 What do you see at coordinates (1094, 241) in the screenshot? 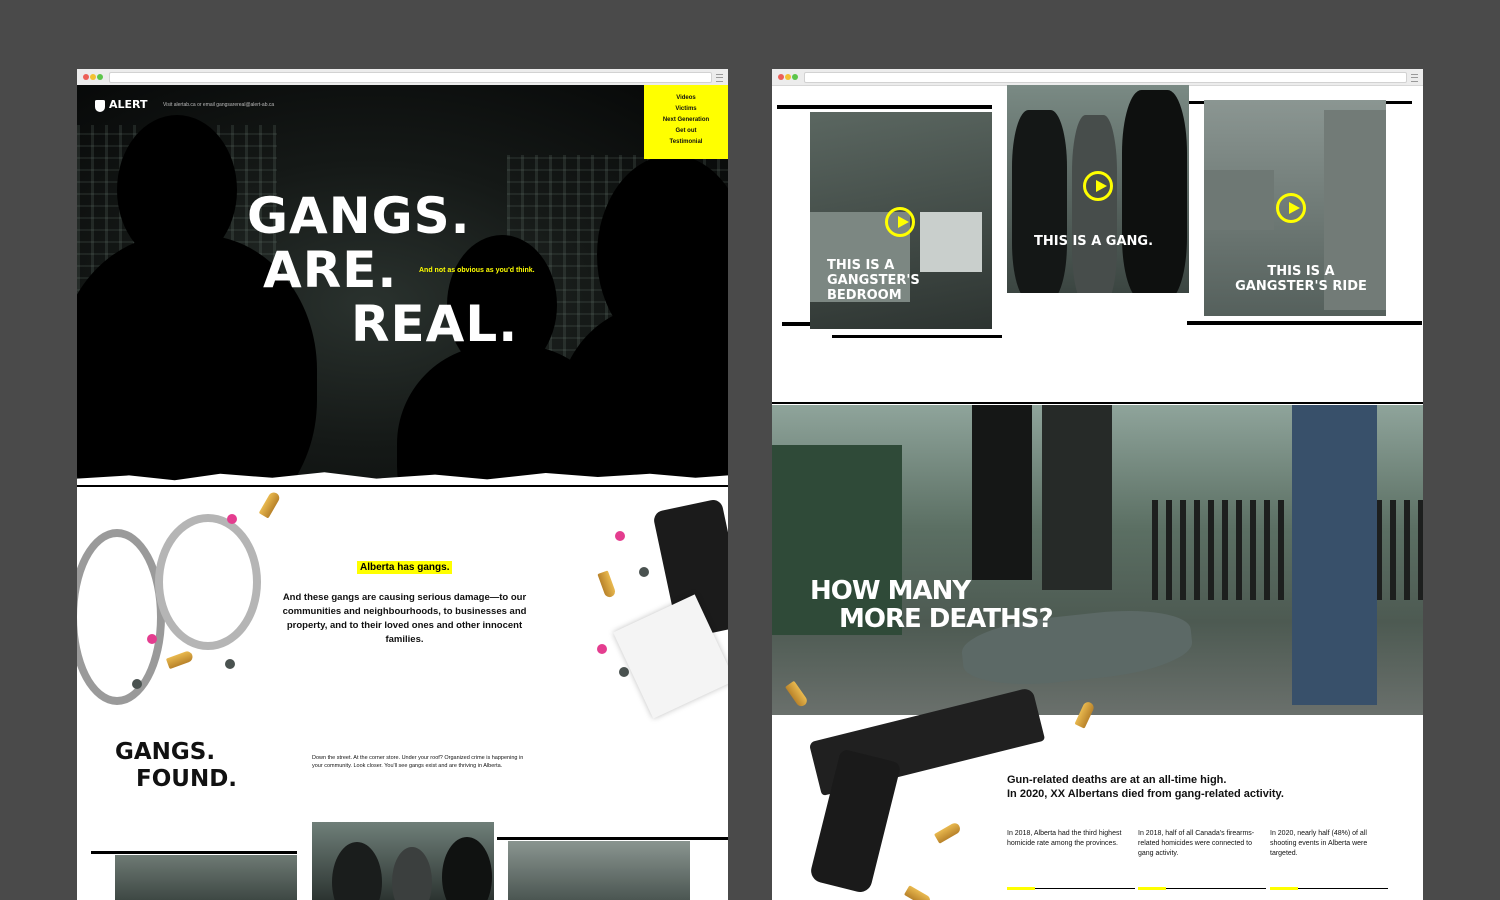
I see `video-caption: THIS IS A GANG.` at bounding box center [1094, 241].